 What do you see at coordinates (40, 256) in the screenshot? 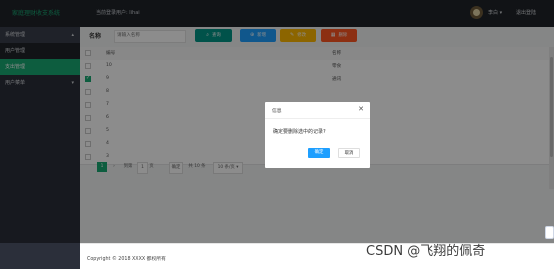
I see `sidebar-footer` at bounding box center [40, 256].